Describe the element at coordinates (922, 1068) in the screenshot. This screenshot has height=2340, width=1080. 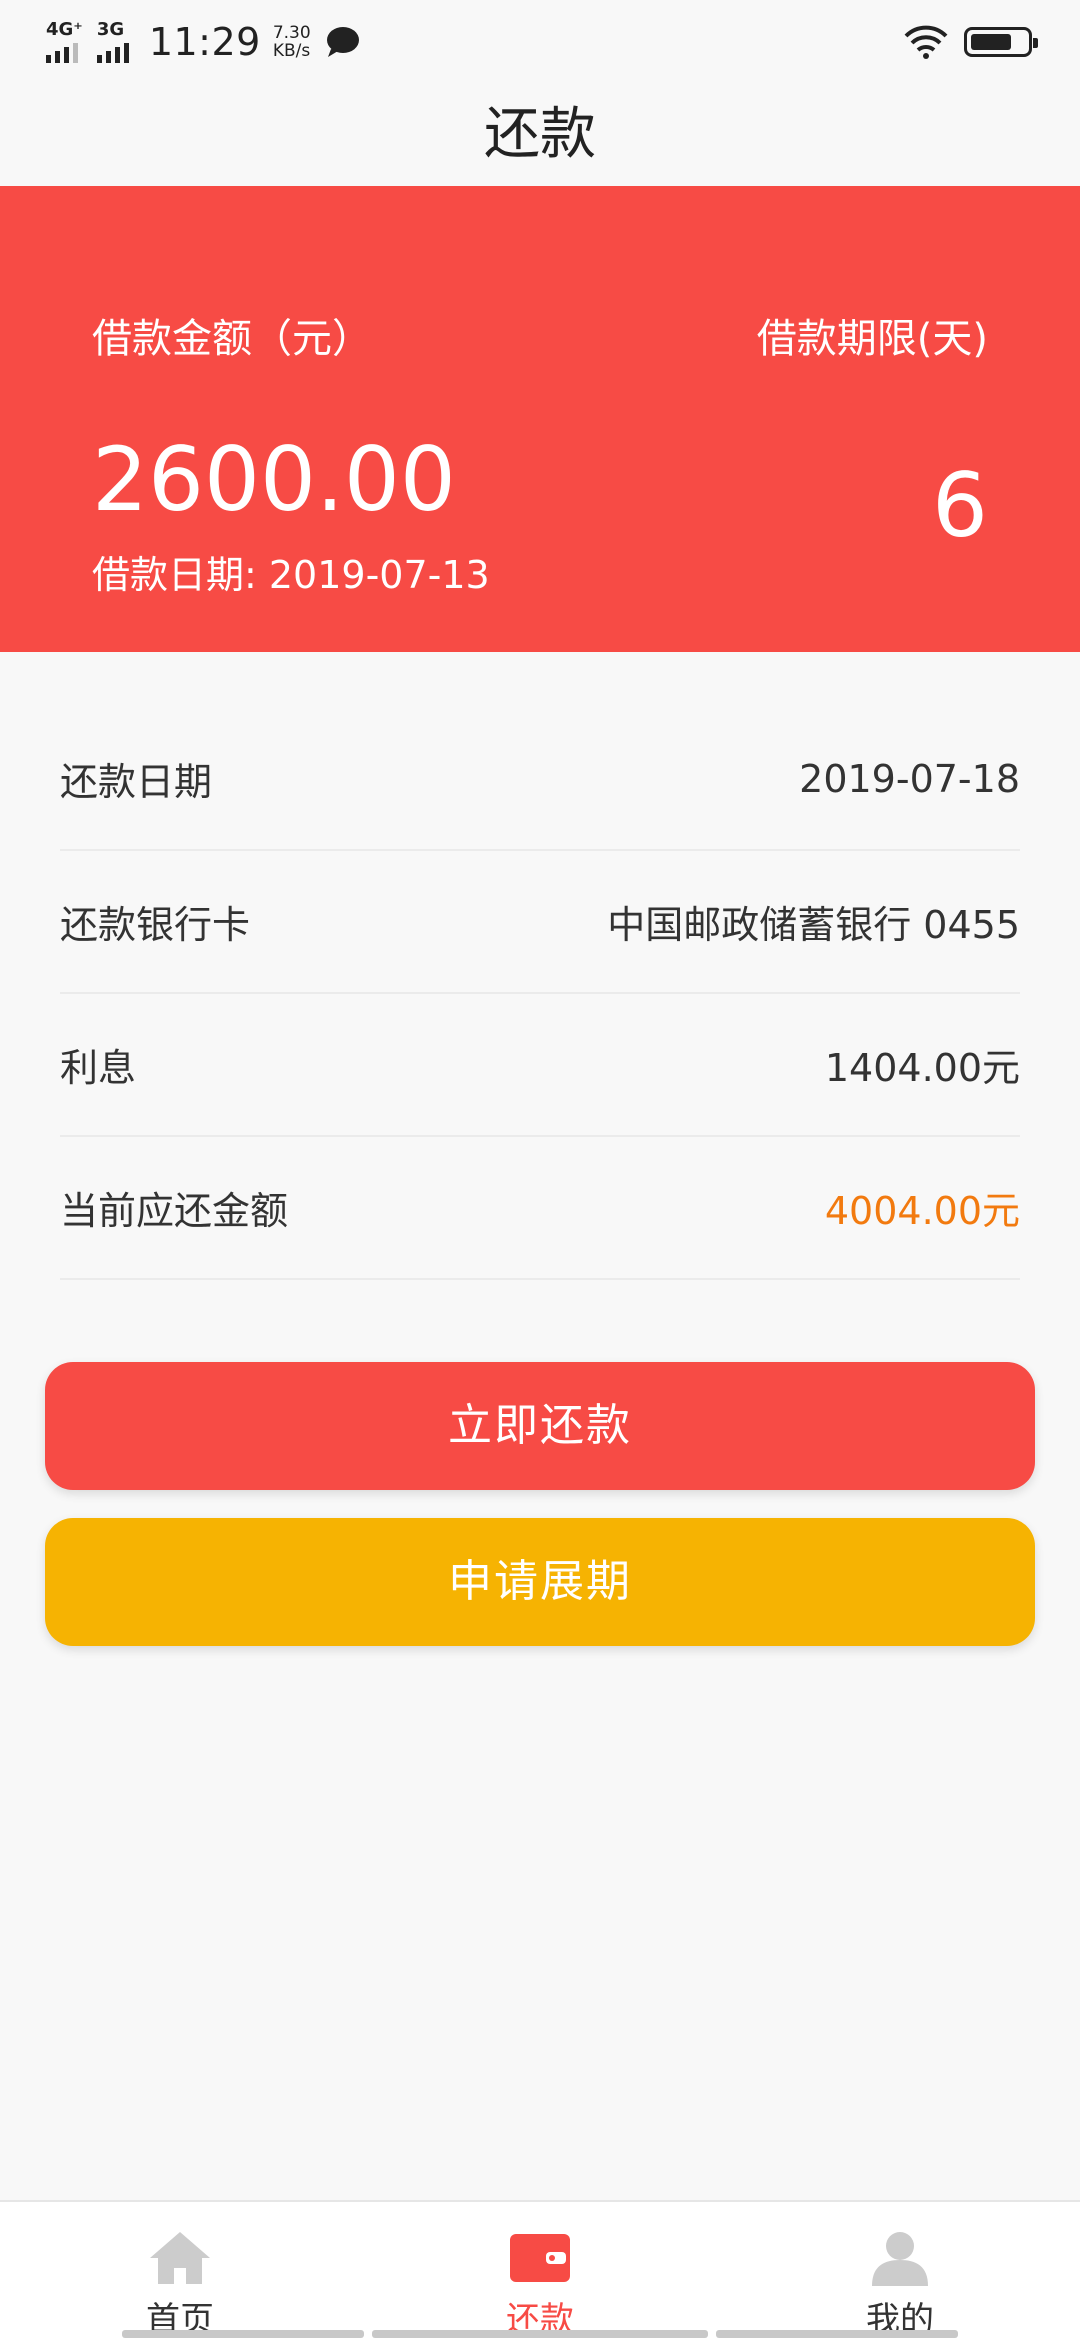
I see `interest-value: 1404.00元` at that location.